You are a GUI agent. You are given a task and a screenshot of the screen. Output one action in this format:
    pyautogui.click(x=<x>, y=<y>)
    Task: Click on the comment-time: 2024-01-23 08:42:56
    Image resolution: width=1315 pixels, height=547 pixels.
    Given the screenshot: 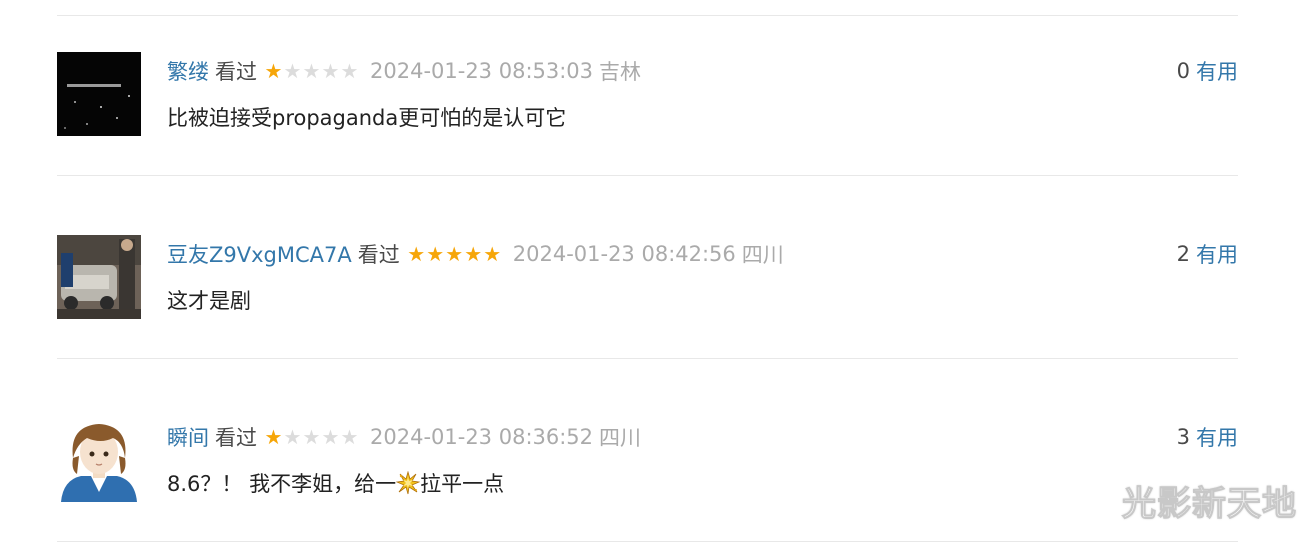 What is the action you would take?
    pyautogui.click(x=624, y=254)
    